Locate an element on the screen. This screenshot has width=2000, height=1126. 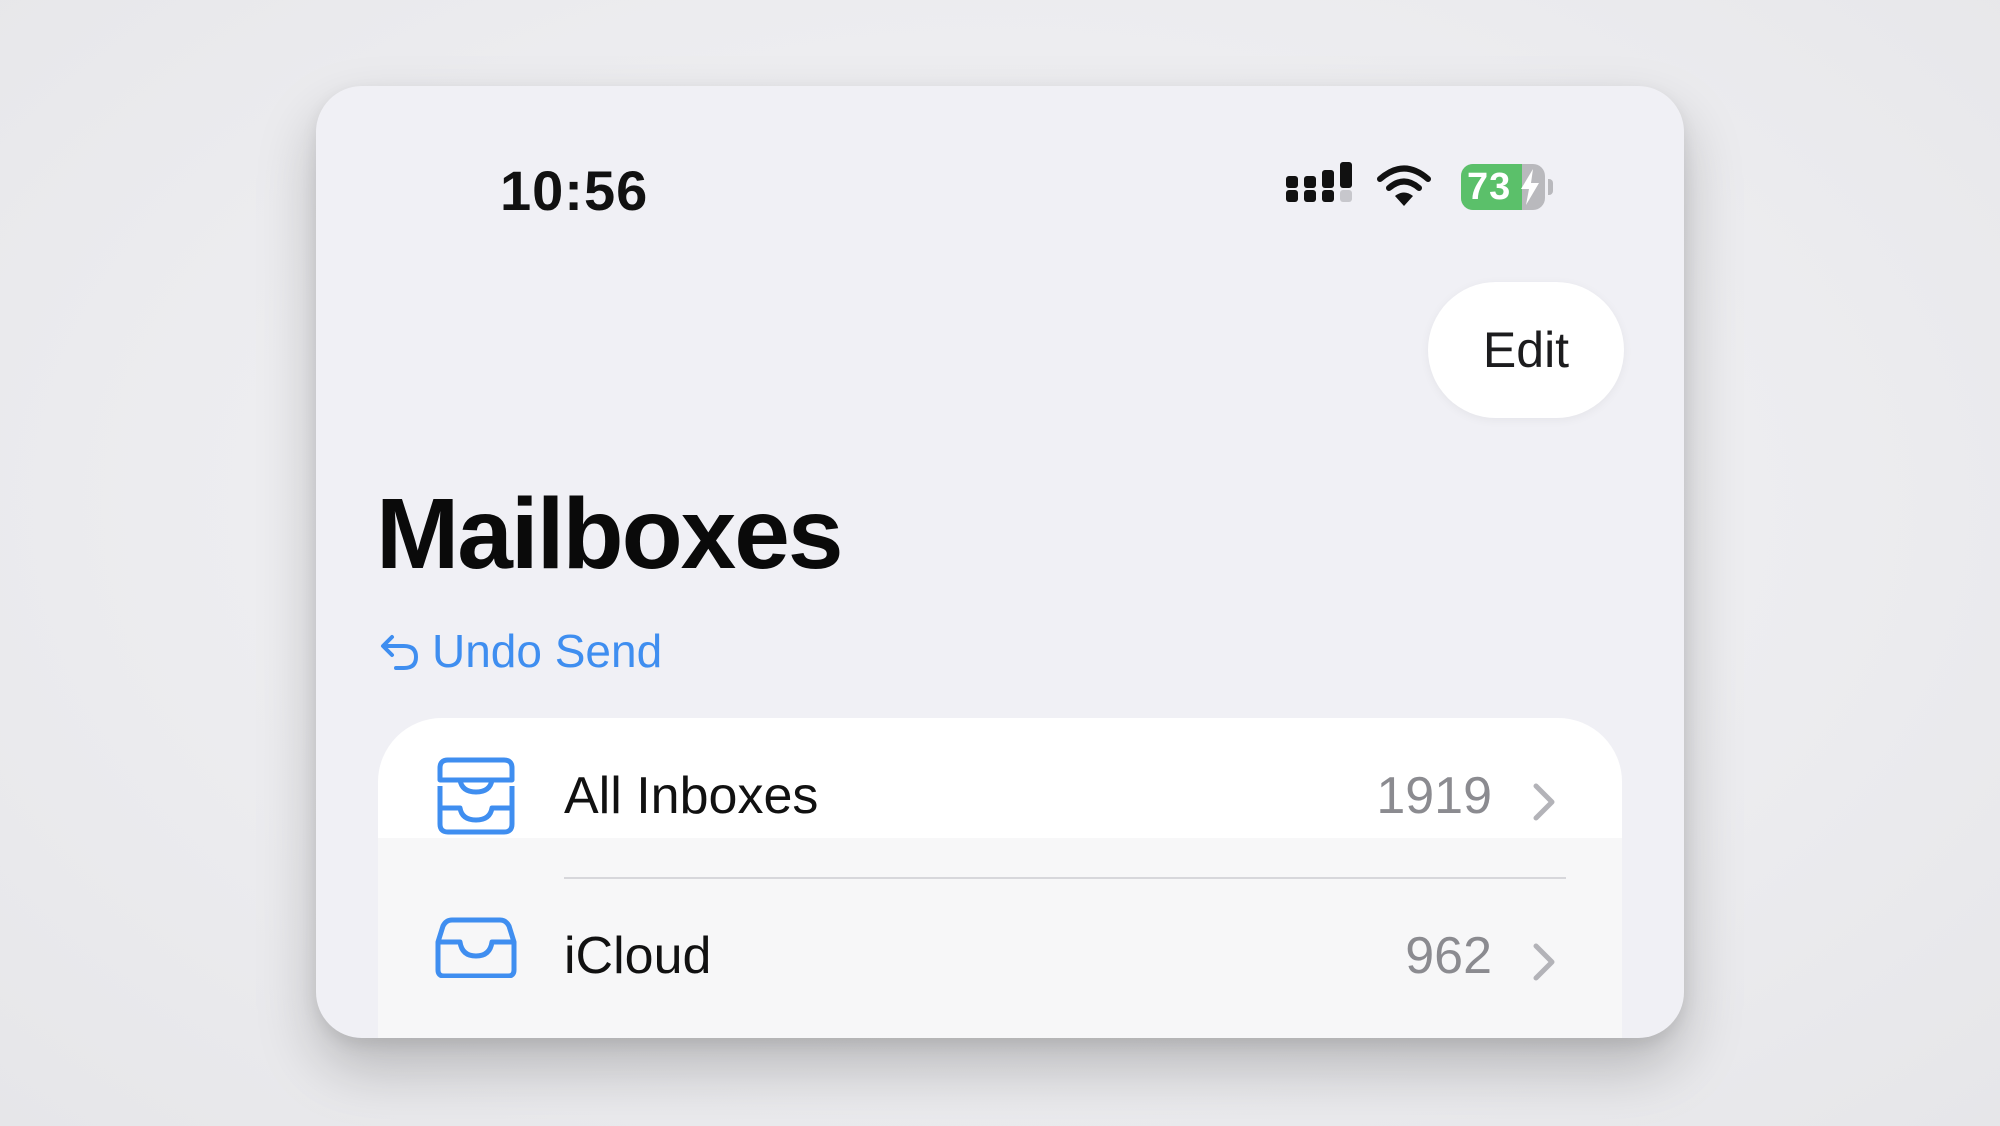
charging-bolt-icon is located at coordinates (1530, 187).